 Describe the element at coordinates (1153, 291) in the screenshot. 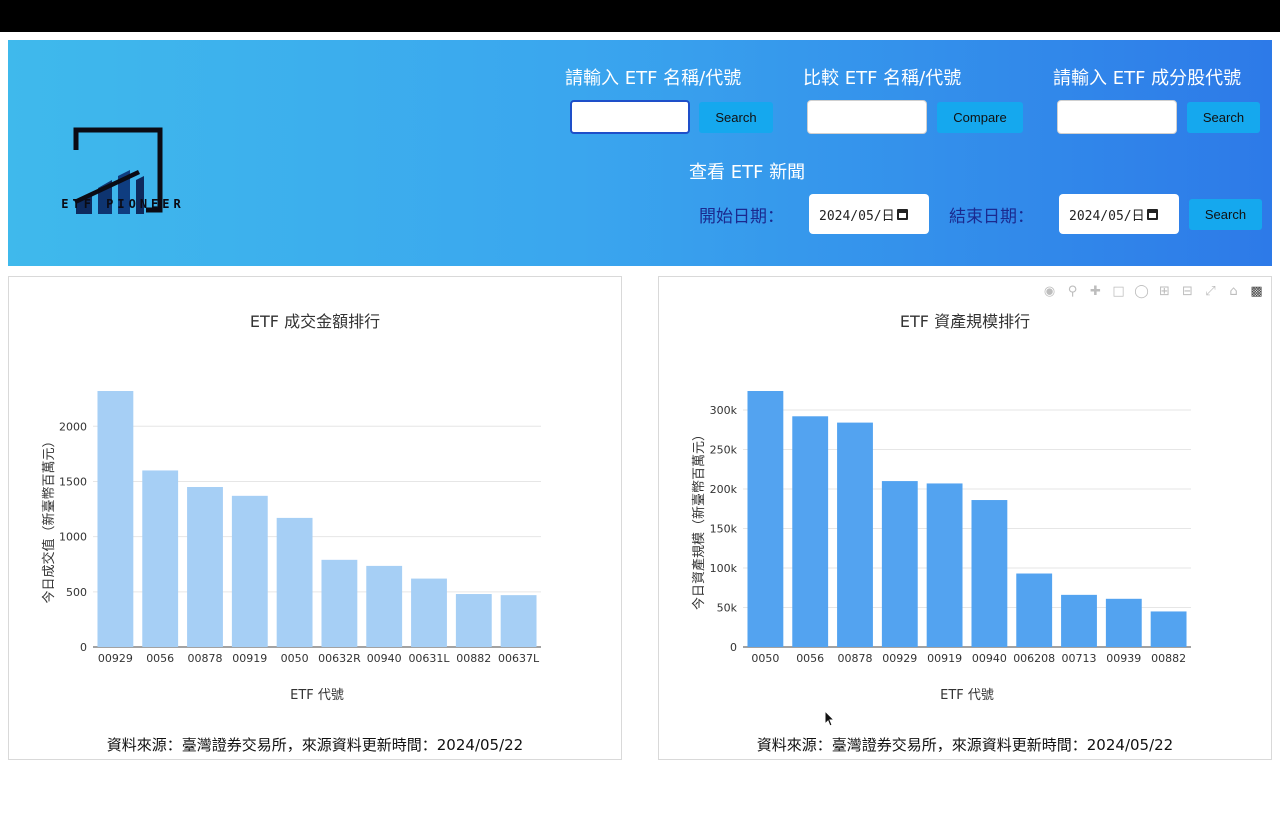

I see `chart-modebar: ◉ ⚲ ✚ □ ◯ ⊞ ⊟ ⤢ ⌂ ▩` at that location.